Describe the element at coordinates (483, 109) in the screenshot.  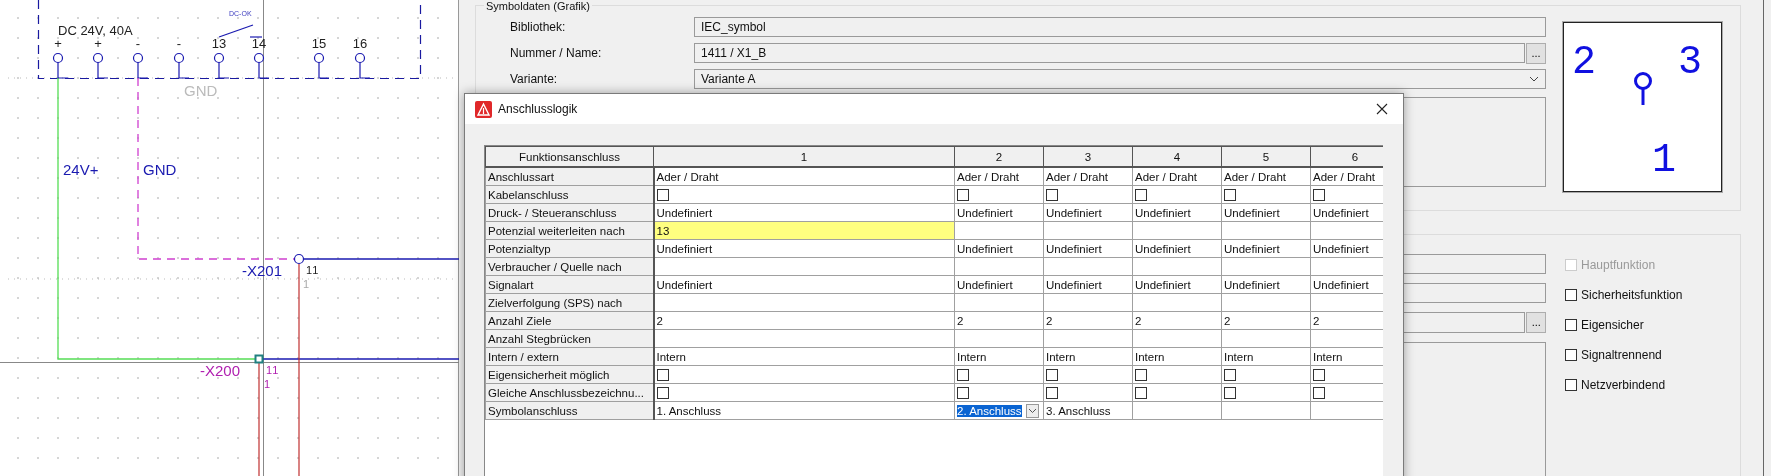
I see `warning-triangle-icon` at that location.